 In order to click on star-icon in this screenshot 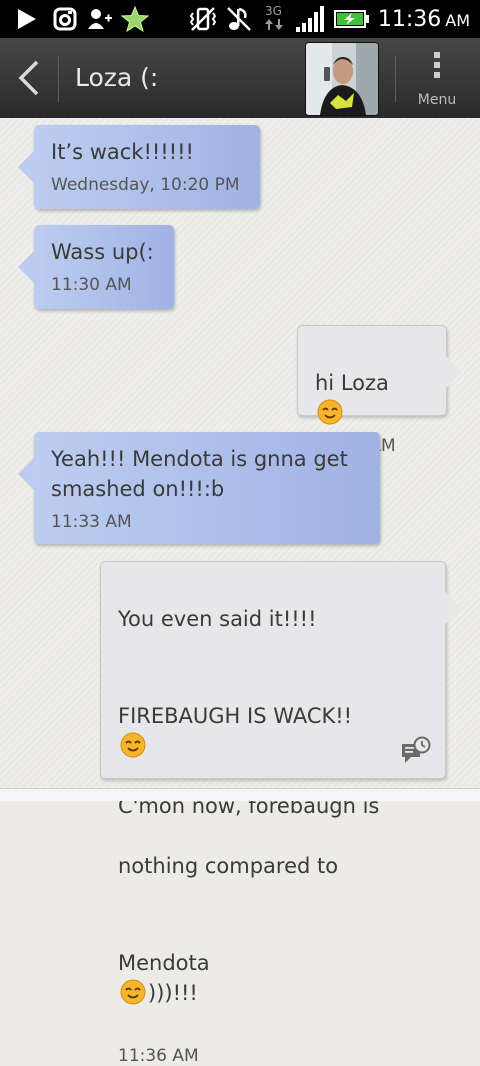, I will do `click(135, 19)`.